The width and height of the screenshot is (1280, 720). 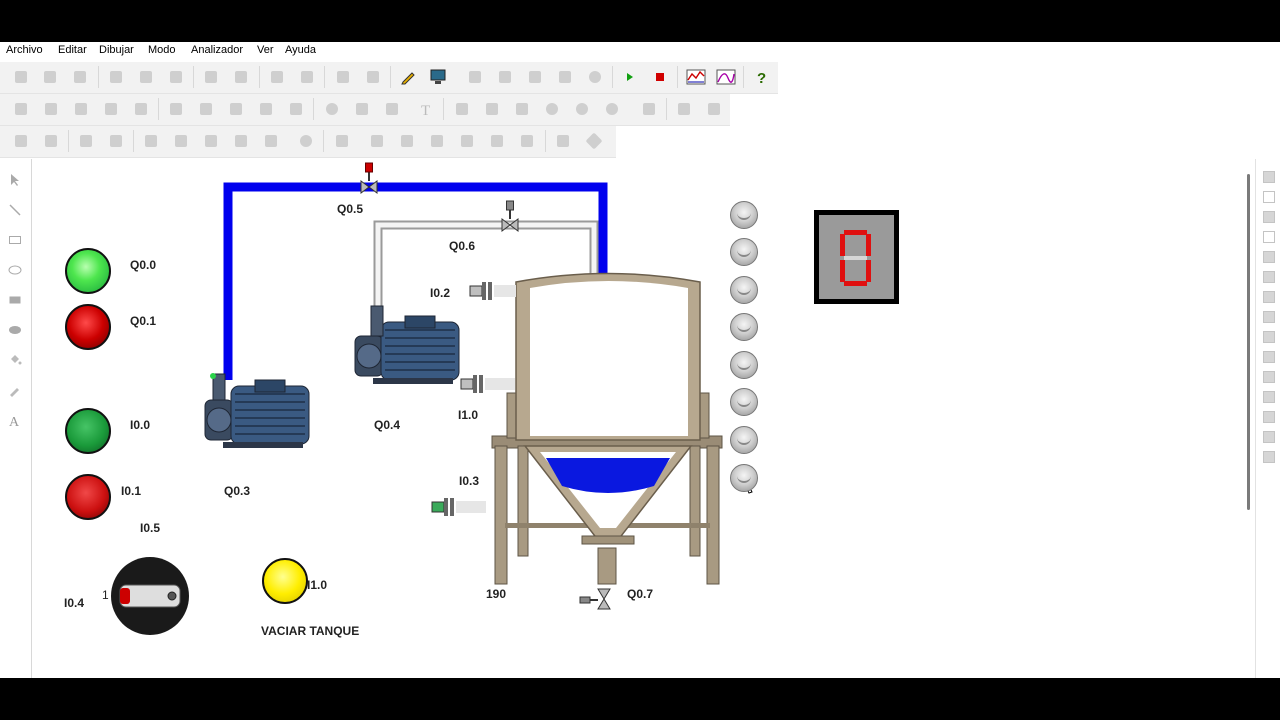 I want to click on bar2-tool-icon, so click(x=236, y=109).